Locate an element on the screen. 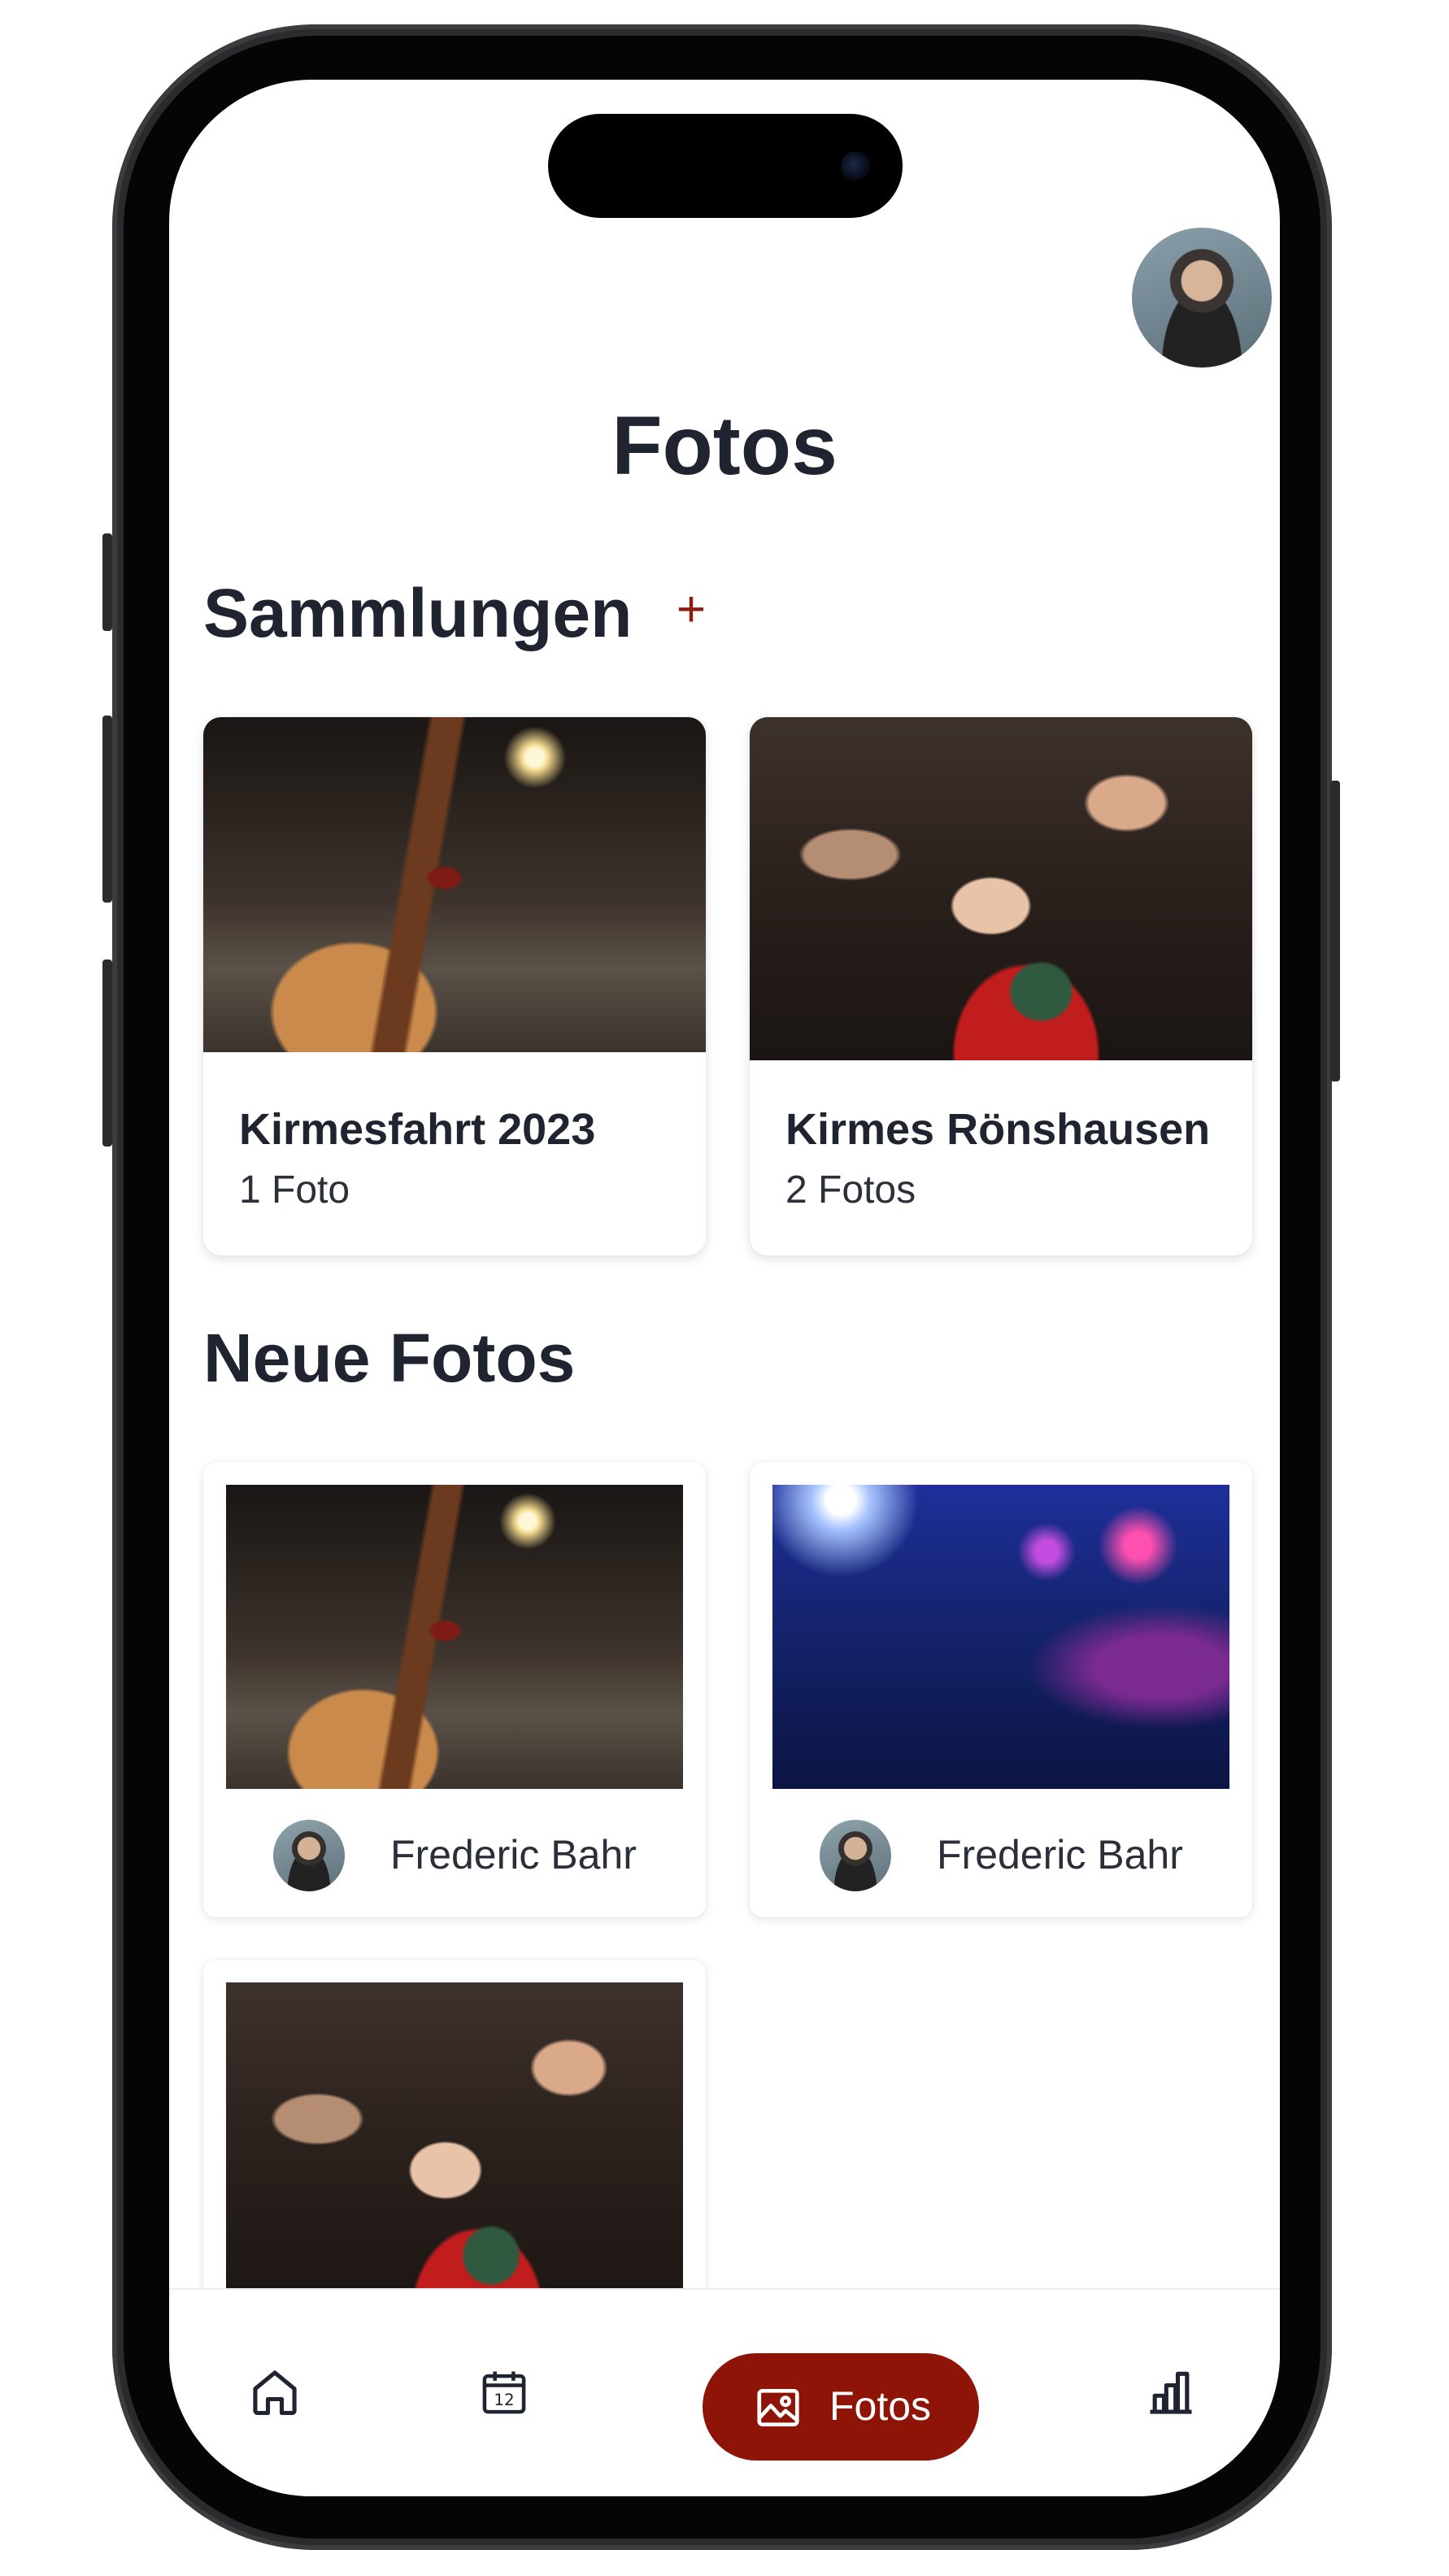  nav-home is located at coordinates (274, 2393).